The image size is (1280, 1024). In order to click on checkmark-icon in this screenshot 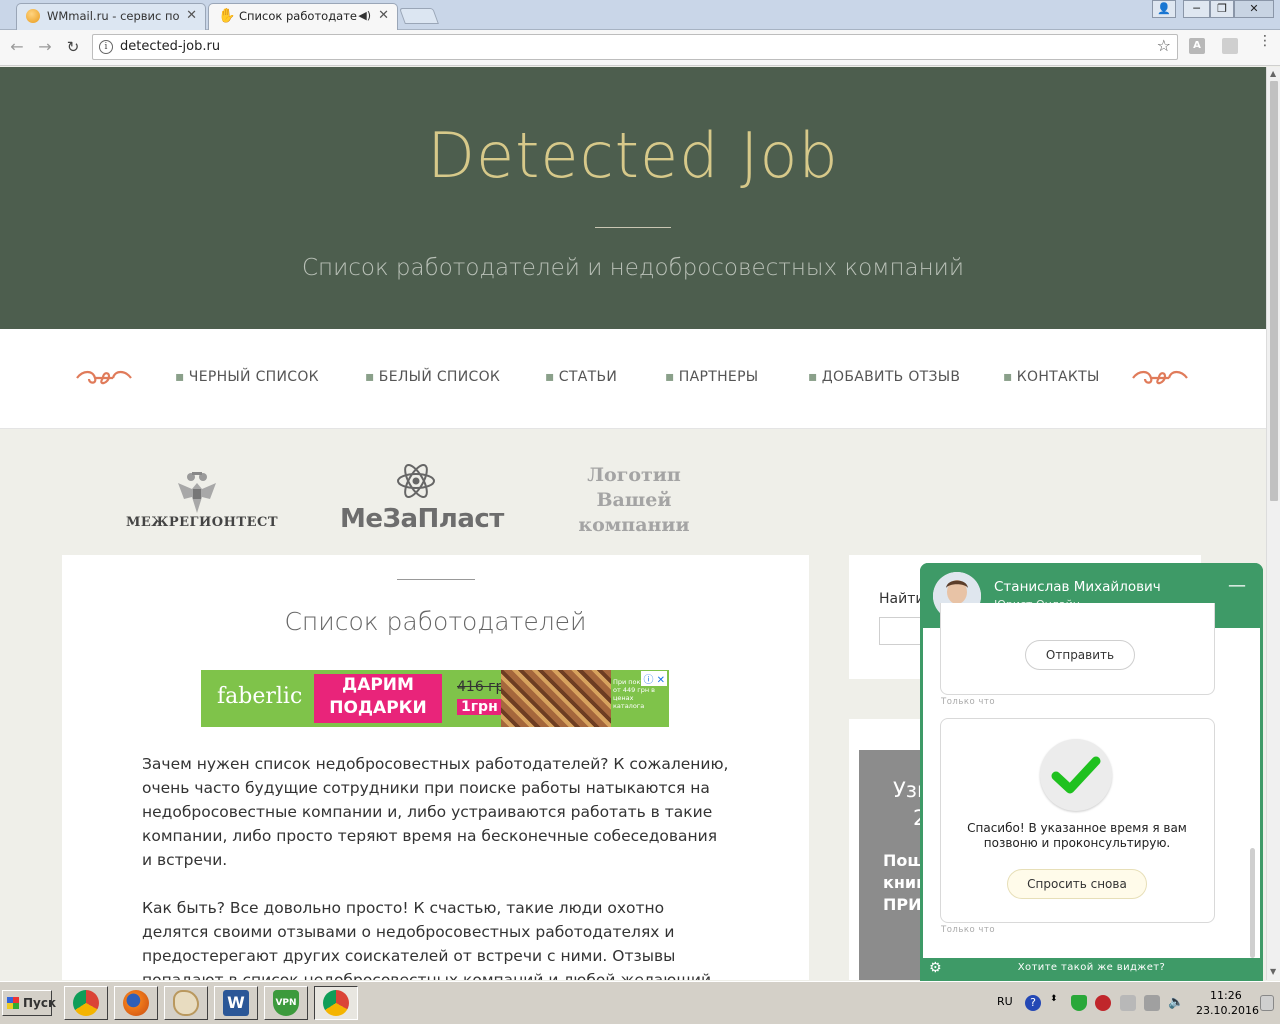, I will do `click(1076, 775)`.